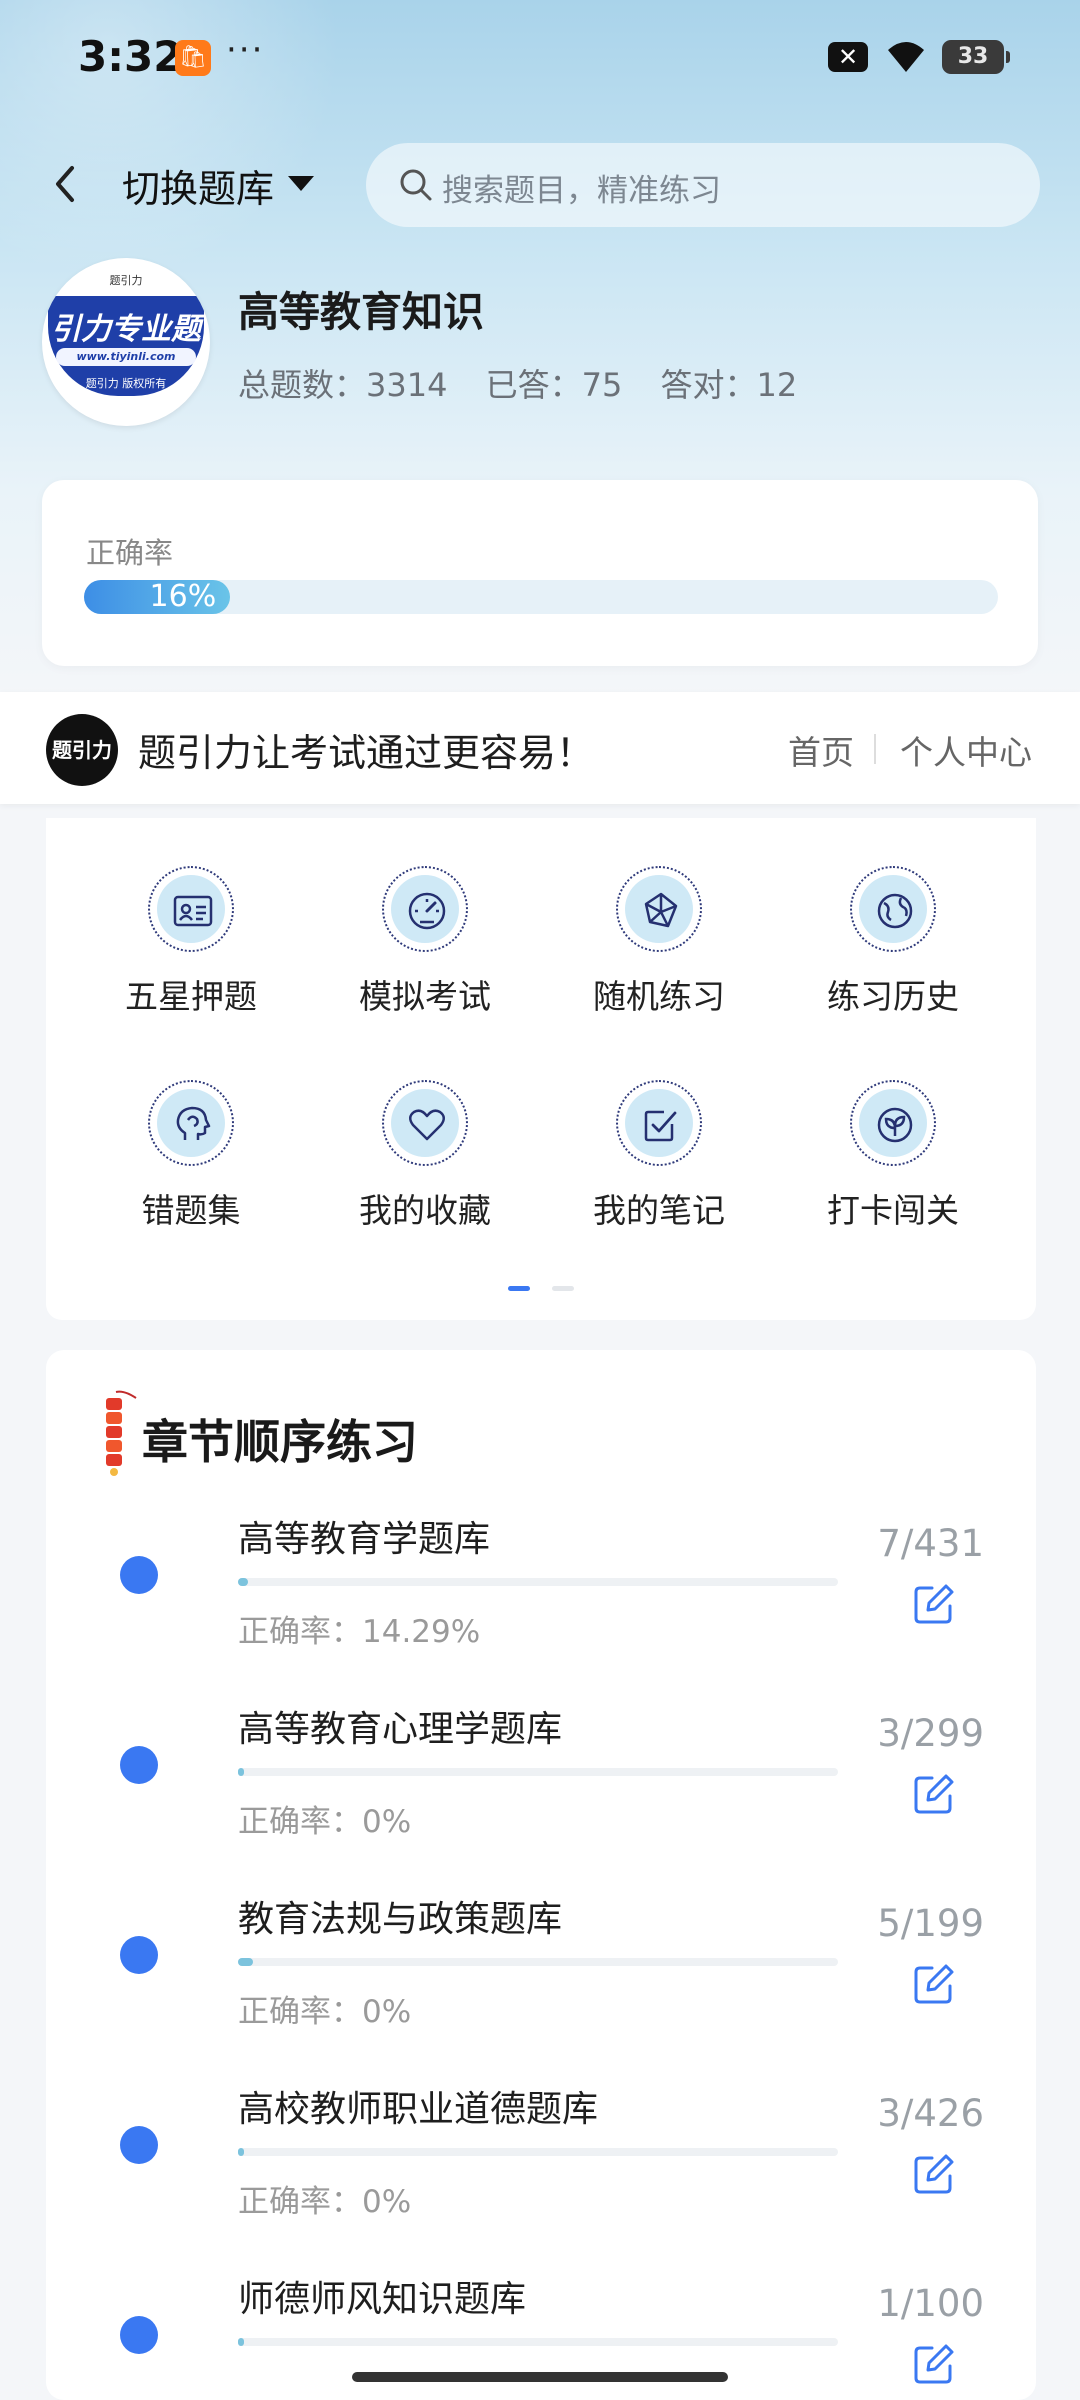  What do you see at coordinates (541, 597) in the screenshot?
I see `accuracy-progress-track: 16%` at bounding box center [541, 597].